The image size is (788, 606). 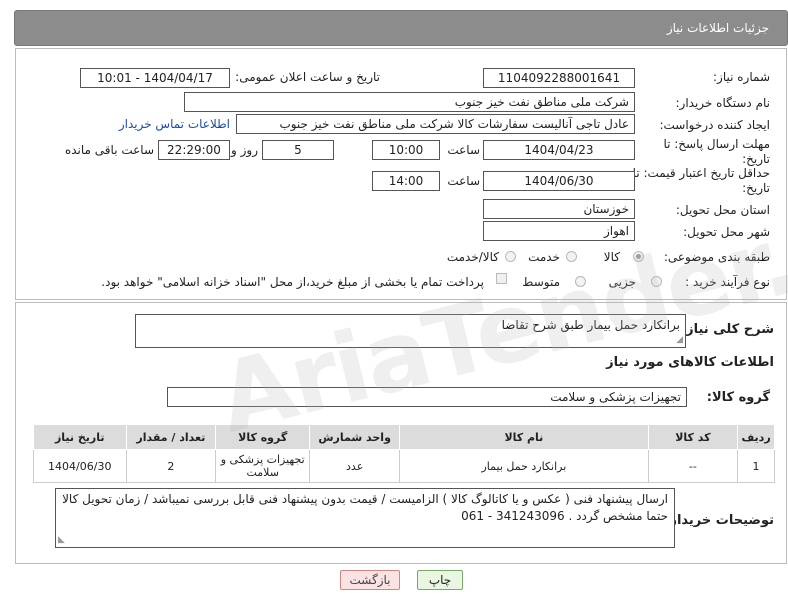 What do you see at coordinates (440, 580) in the screenshot?
I see `print-button: چاپ` at bounding box center [440, 580].